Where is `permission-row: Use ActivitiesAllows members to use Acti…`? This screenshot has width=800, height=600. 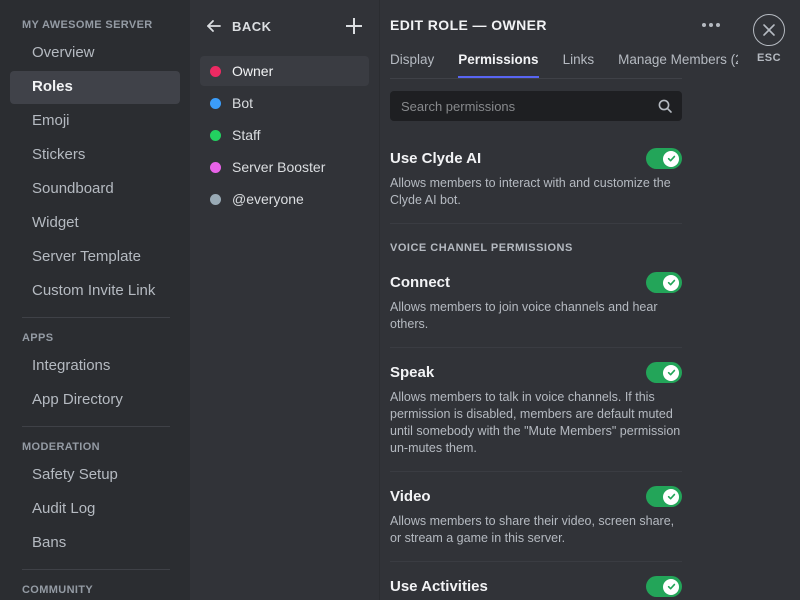
permission-row: Use ActivitiesAllows members to use Acti… is located at coordinates (556, 581).